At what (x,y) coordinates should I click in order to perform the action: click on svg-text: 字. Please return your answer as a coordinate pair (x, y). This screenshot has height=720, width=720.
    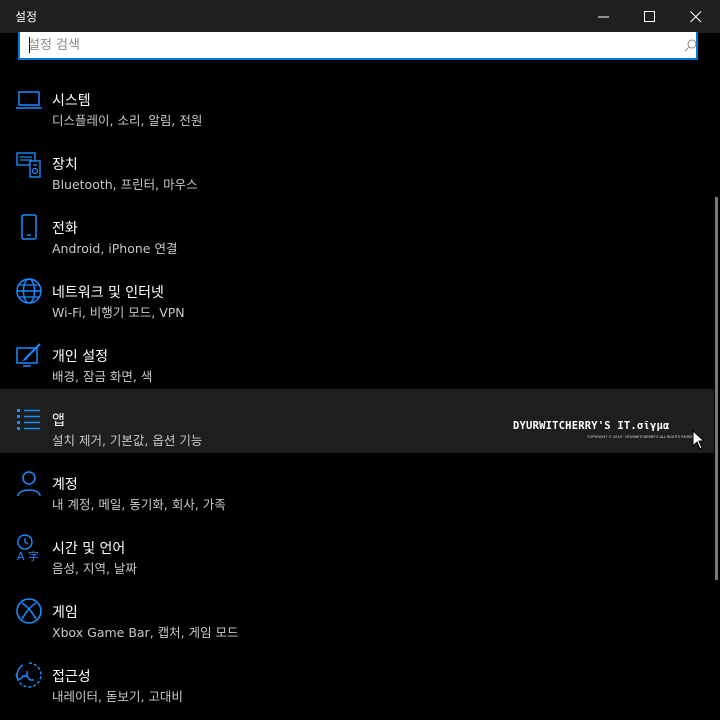
    Looking at the image, I should click on (33, 555).